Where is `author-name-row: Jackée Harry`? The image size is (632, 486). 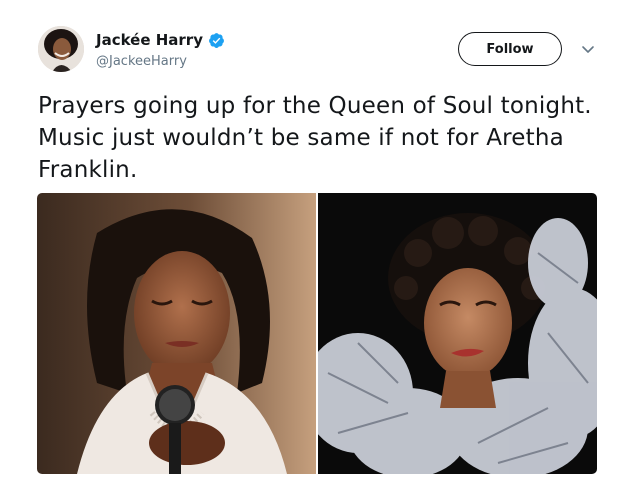 author-name-row: Jackée Harry is located at coordinates (160, 40).